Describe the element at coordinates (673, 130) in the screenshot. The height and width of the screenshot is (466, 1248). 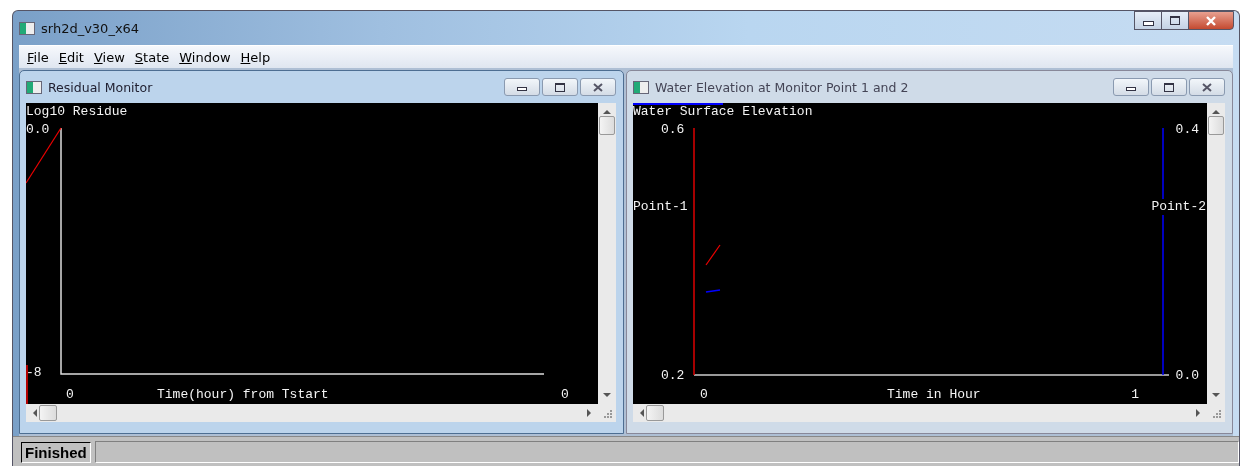
I see `axis-label: 0.6` at that location.